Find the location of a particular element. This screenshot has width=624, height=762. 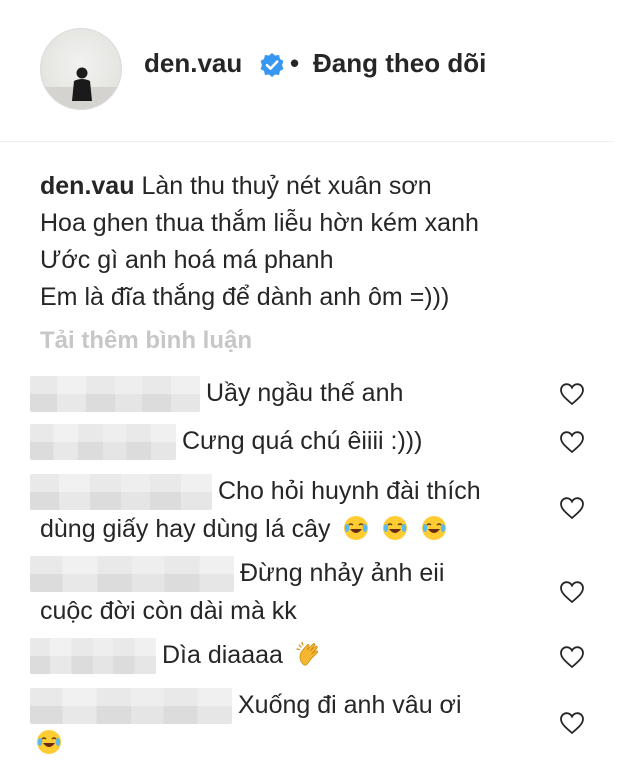

verified-badge-icon is located at coordinates (272, 65).